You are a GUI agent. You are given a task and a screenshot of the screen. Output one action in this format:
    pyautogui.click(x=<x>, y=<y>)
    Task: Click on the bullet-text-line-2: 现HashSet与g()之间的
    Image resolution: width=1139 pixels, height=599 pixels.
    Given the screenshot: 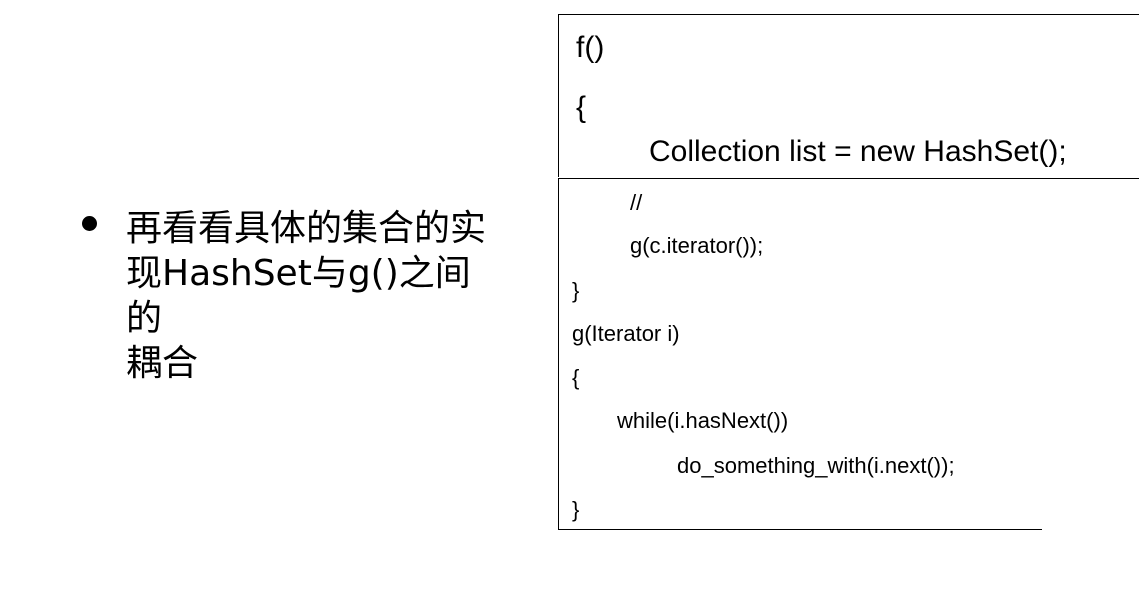 What is the action you would take?
    pyautogui.click(x=298, y=296)
    